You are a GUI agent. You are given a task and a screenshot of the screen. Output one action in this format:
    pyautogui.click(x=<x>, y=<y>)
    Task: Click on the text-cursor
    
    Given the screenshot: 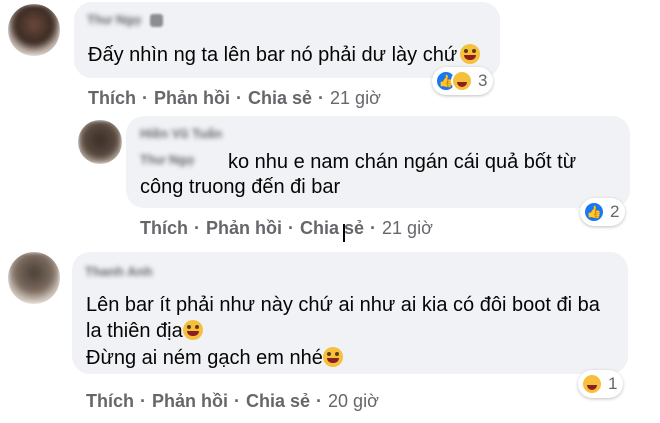 What is the action you would take?
    pyautogui.click(x=344, y=233)
    